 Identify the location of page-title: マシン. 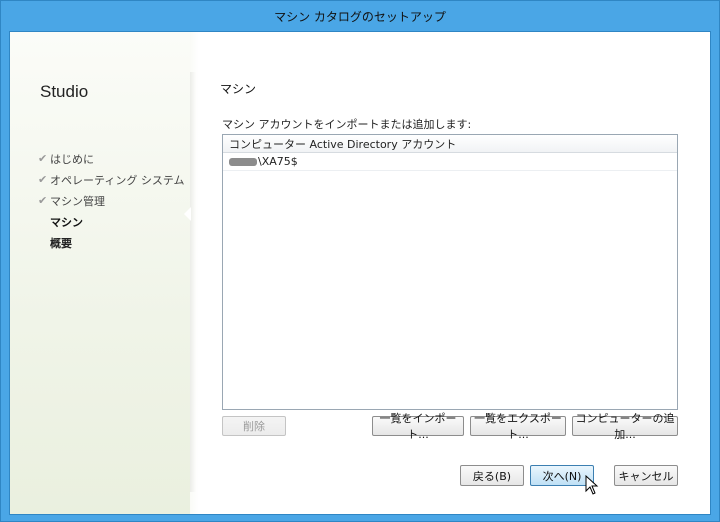
(238, 89).